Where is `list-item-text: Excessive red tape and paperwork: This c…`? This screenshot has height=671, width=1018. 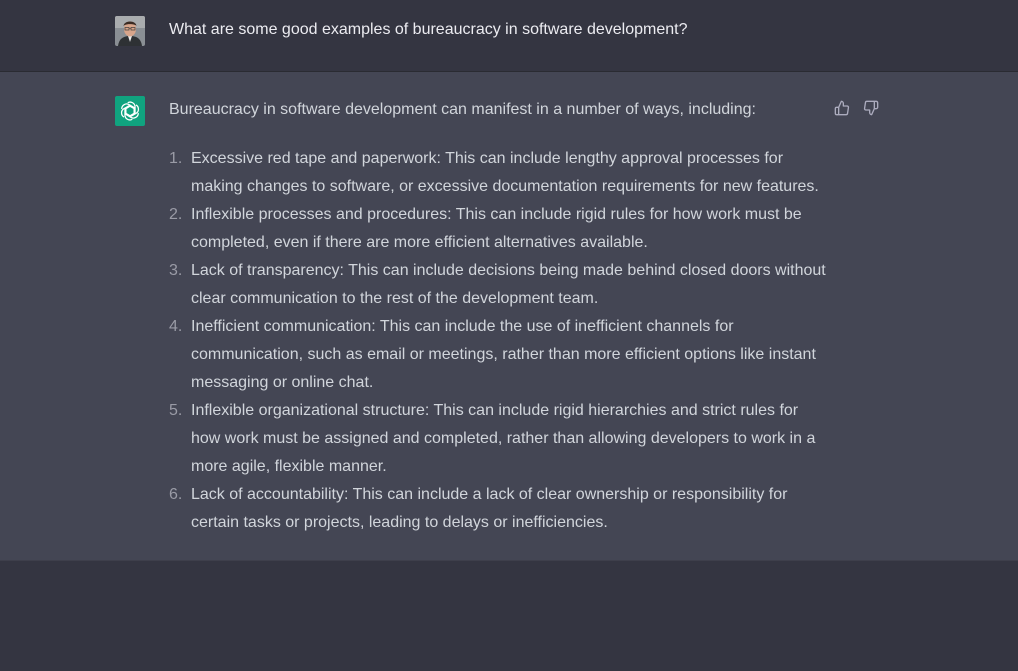
list-item-text: Excessive red tape and paperwork: This c… is located at coordinates (505, 172).